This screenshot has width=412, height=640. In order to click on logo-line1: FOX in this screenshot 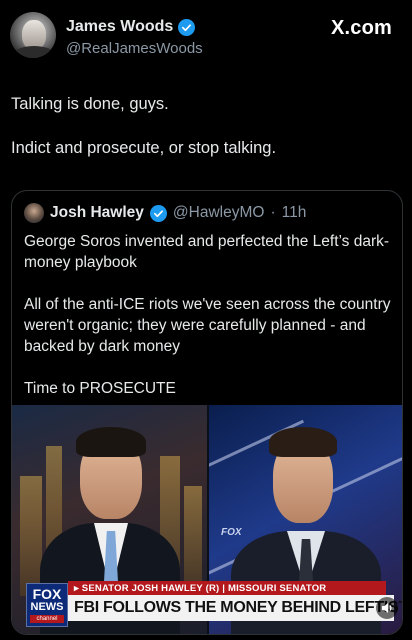, I will do `click(47, 594)`.